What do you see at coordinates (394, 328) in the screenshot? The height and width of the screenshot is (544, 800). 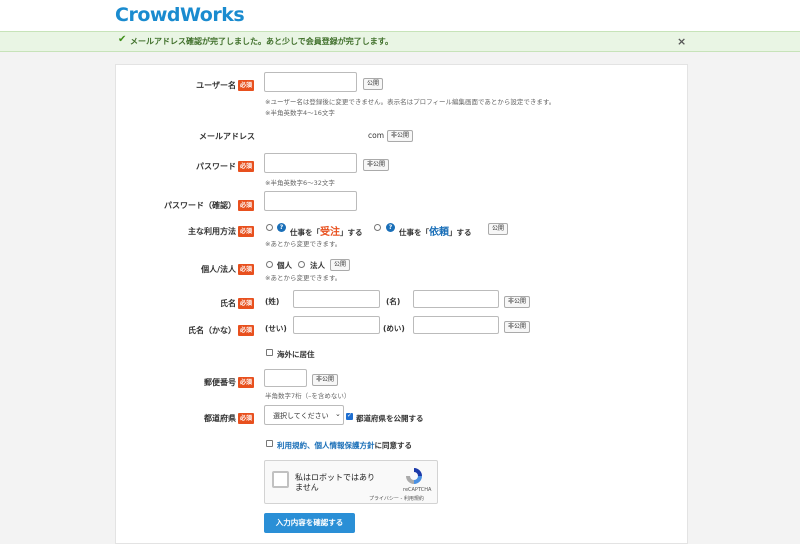 I see `first-name-kana-label: (めい)` at bounding box center [394, 328].